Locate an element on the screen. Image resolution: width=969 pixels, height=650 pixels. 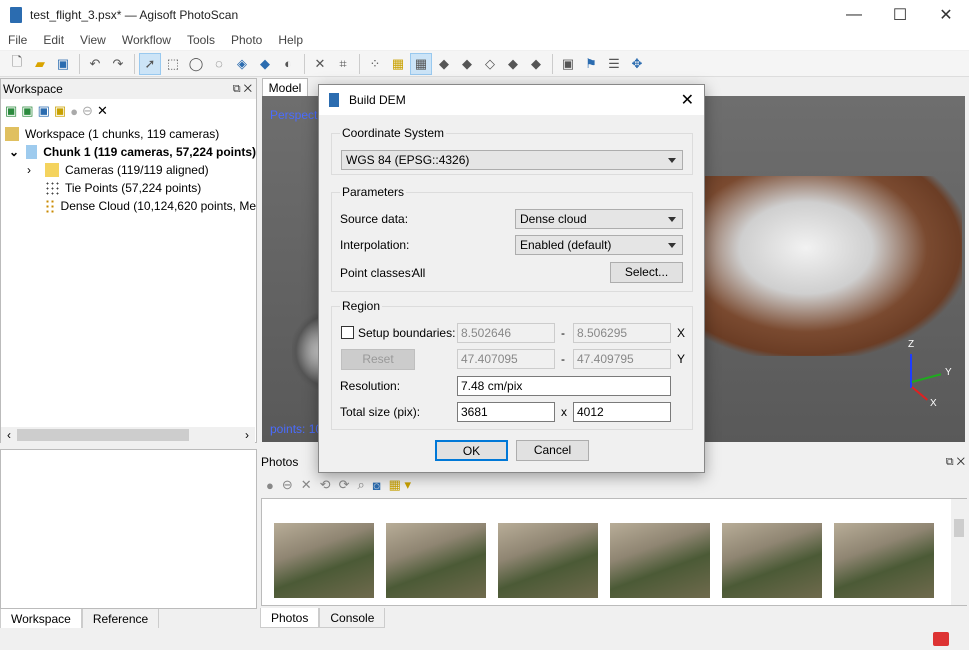
rotate-left-icon: ⟲ is located at coordinates (325, 485).